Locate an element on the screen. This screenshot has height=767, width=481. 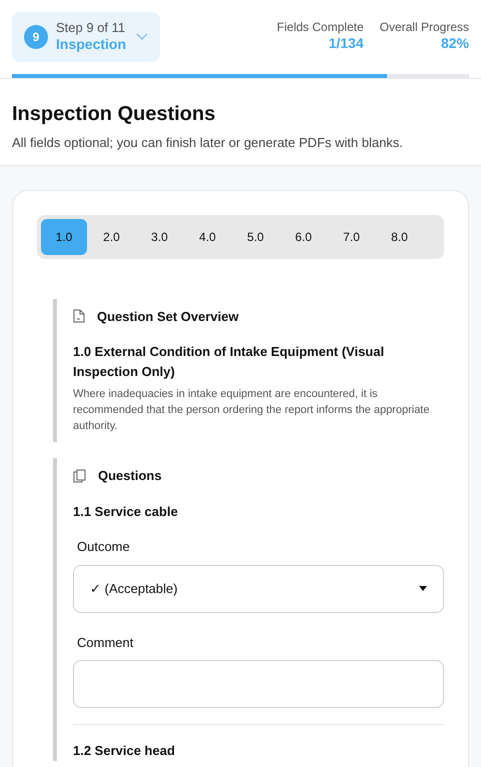
section-tab: 3.0 is located at coordinates (159, 236).